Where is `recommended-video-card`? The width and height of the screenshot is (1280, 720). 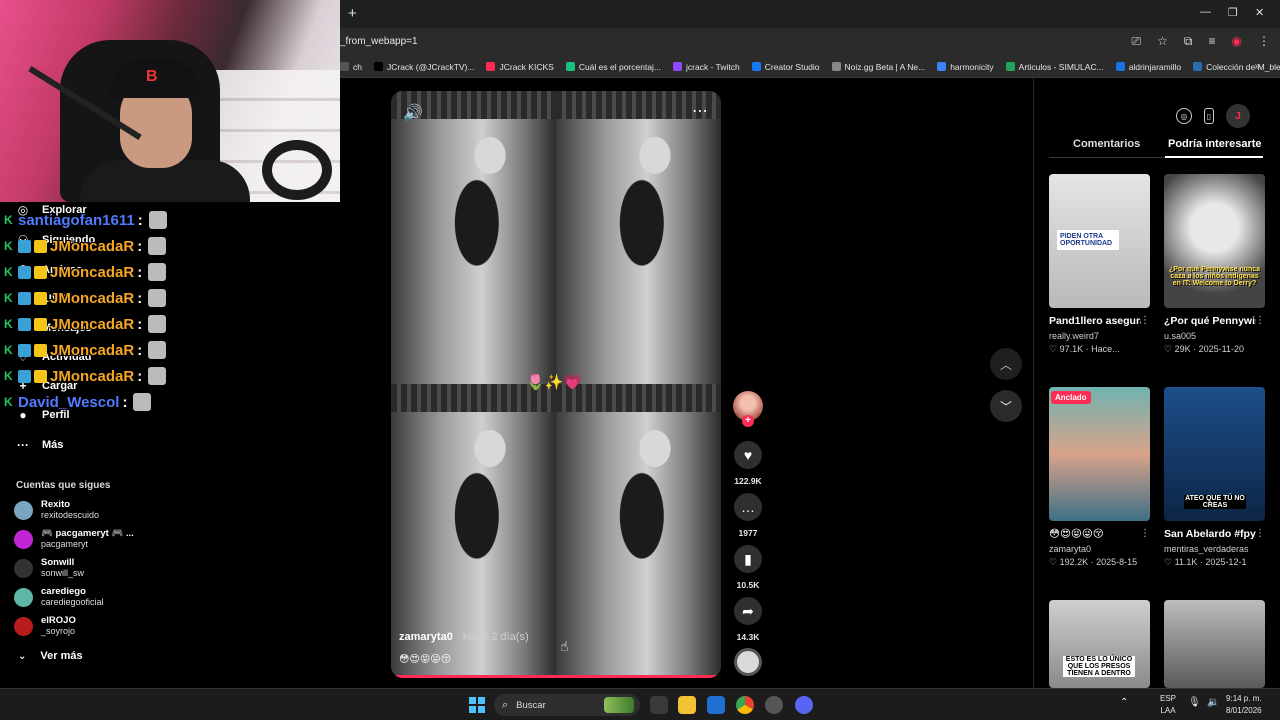
recommended-video-card is located at coordinates (1214, 644).